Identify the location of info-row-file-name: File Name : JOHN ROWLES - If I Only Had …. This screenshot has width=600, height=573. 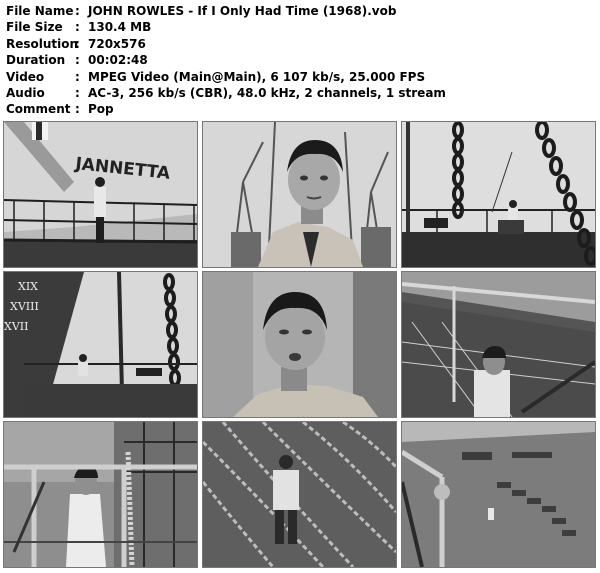
(226, 11).